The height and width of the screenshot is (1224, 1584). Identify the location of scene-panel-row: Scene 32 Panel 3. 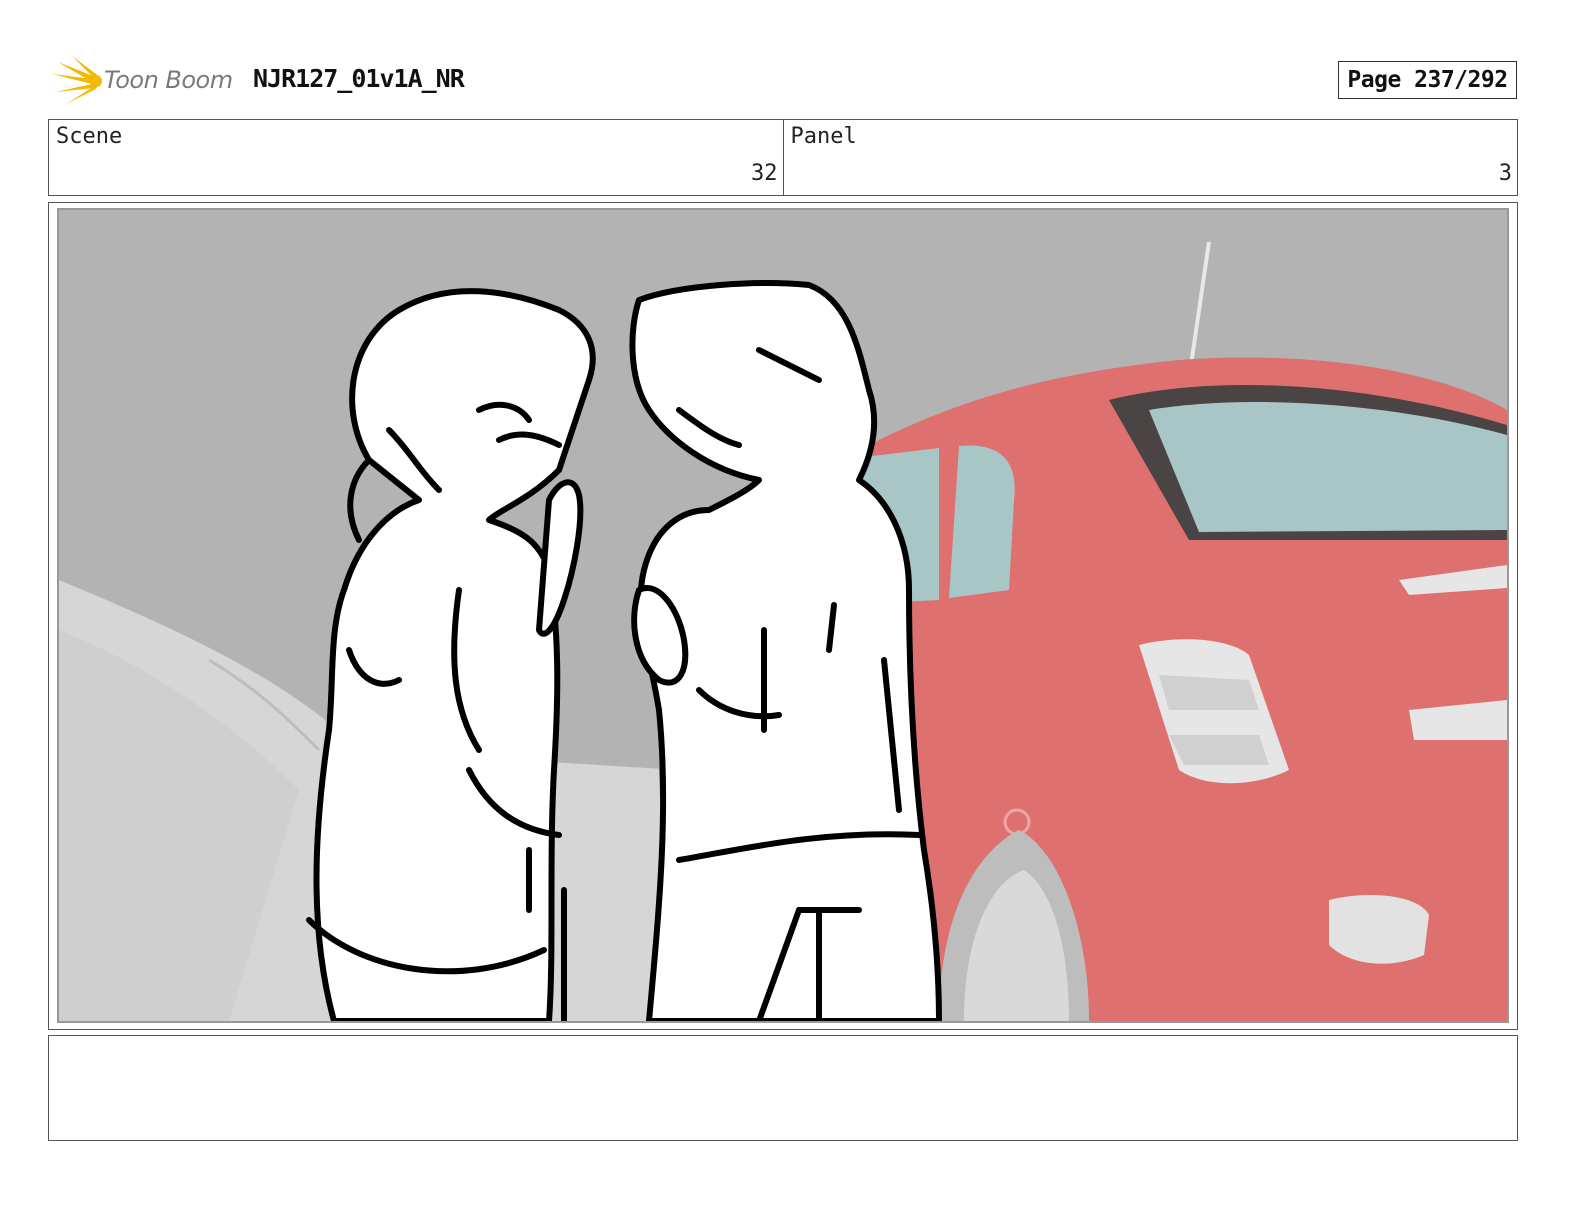
(783, 157).